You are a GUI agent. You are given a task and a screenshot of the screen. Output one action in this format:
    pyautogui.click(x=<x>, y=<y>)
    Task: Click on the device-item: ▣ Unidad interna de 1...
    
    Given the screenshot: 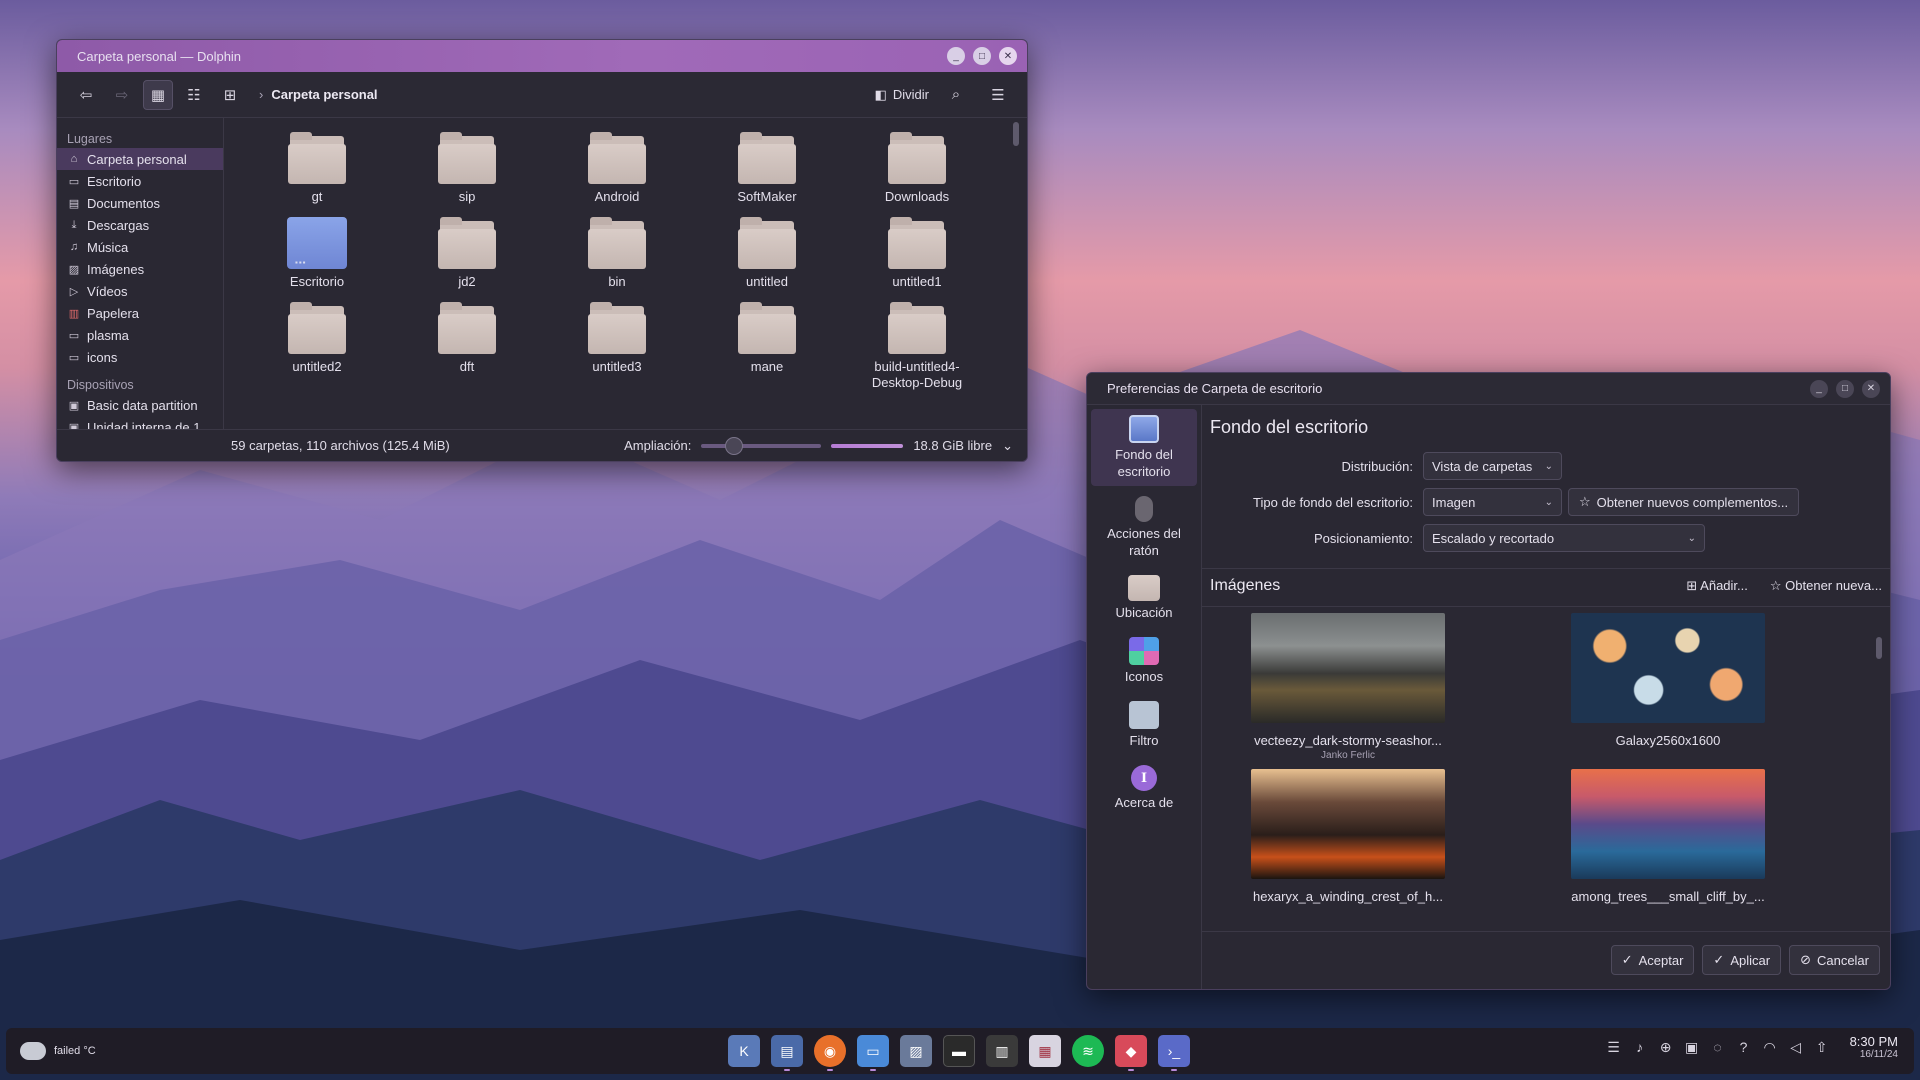 What is the action you would take?
    pyautogui.click(x=140, y=423)
    